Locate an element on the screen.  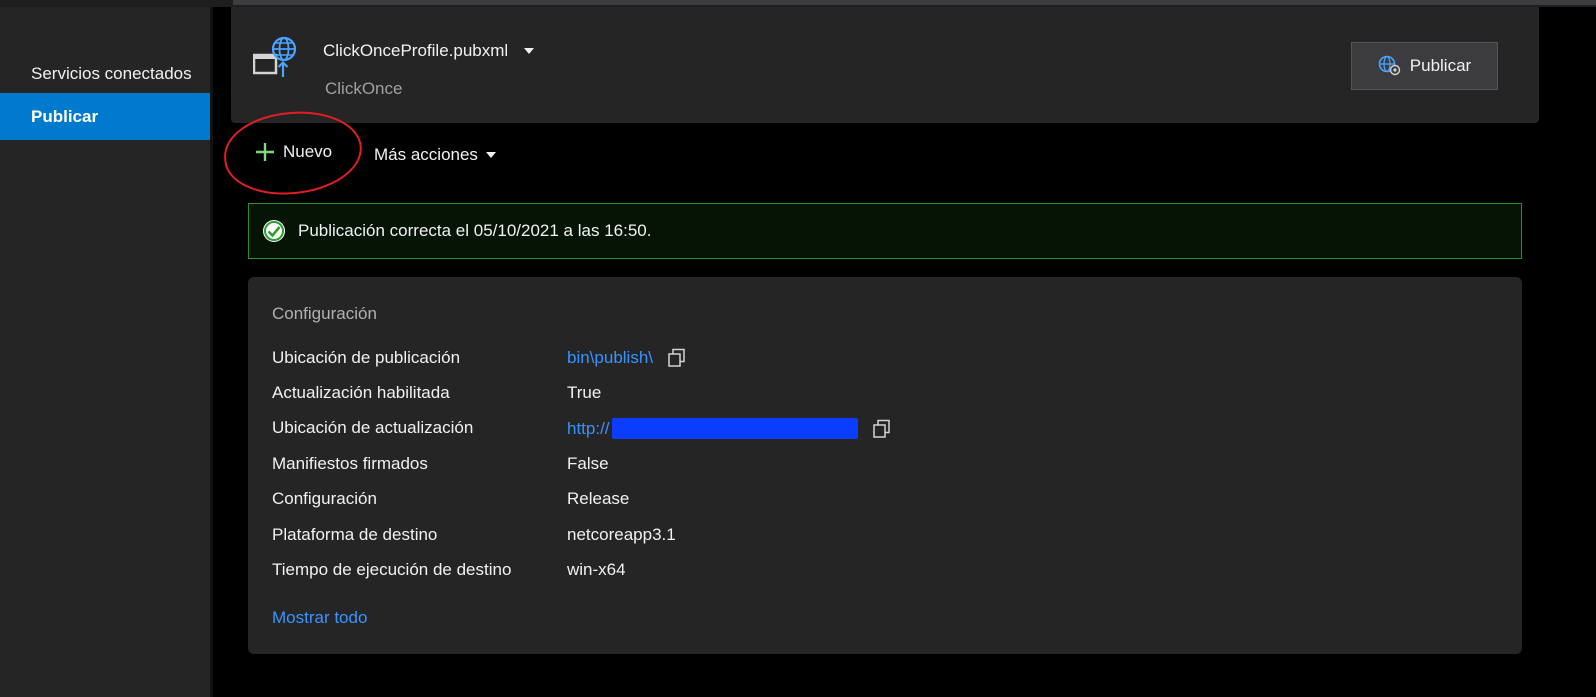
config-label: Tiempo de ejecución de destino is located at coordinates (392, 569).